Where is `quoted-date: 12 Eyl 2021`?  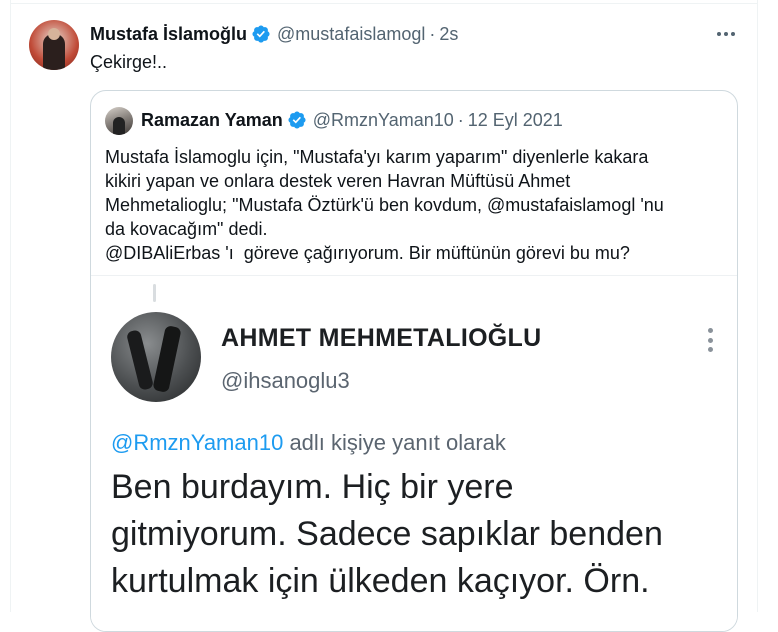 quoted-date: 12 Eyl 2021 is located at coordinates (515, 119).